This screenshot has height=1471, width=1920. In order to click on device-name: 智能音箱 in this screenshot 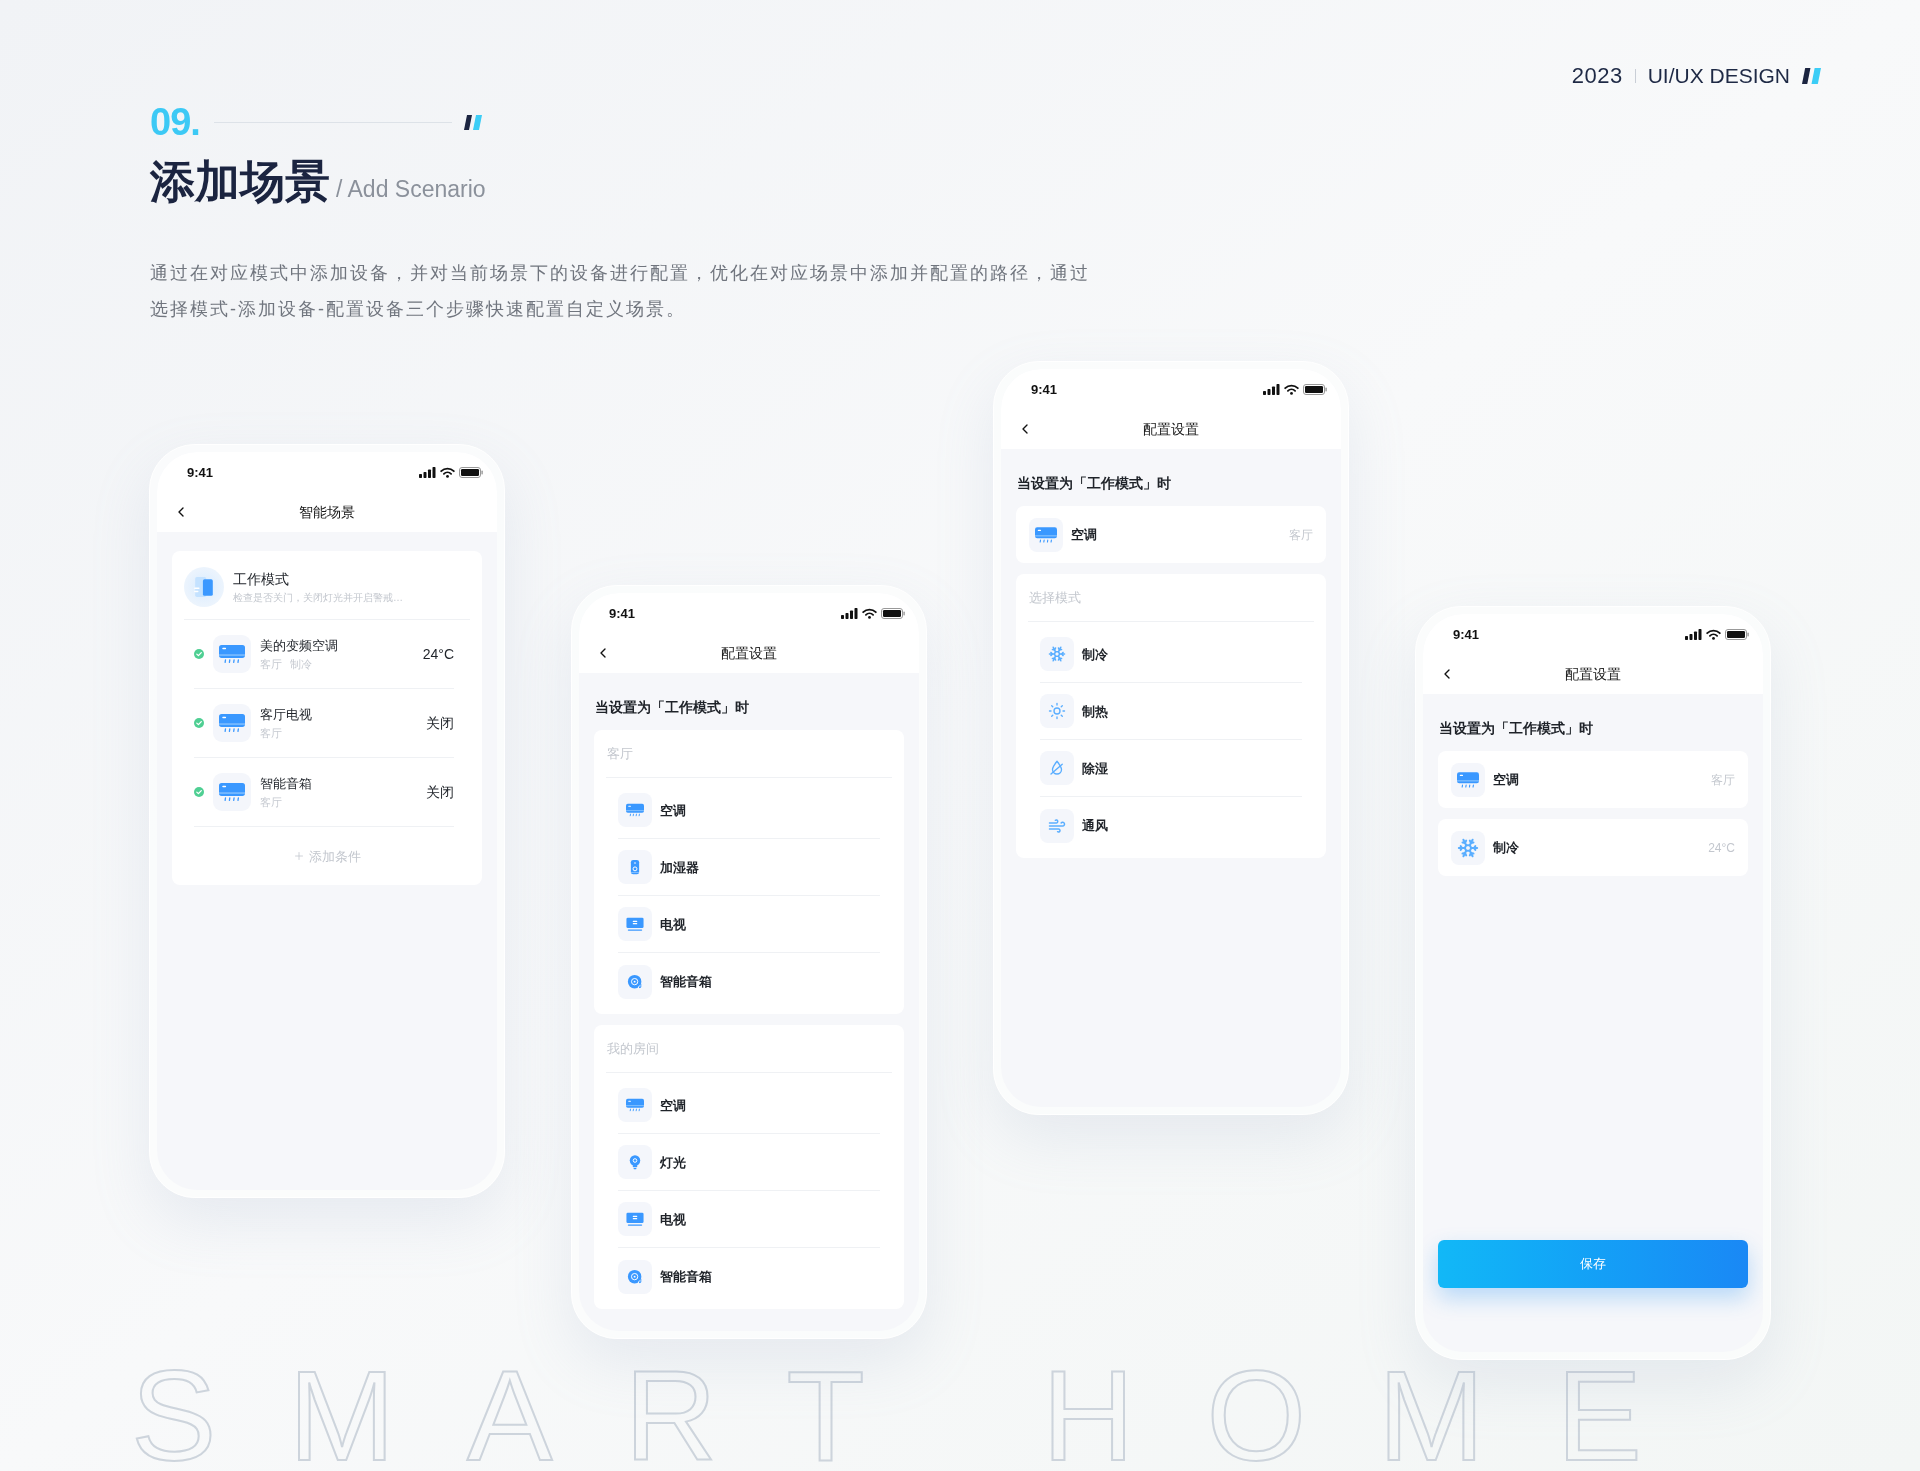, I will do `click(286, 783)`.